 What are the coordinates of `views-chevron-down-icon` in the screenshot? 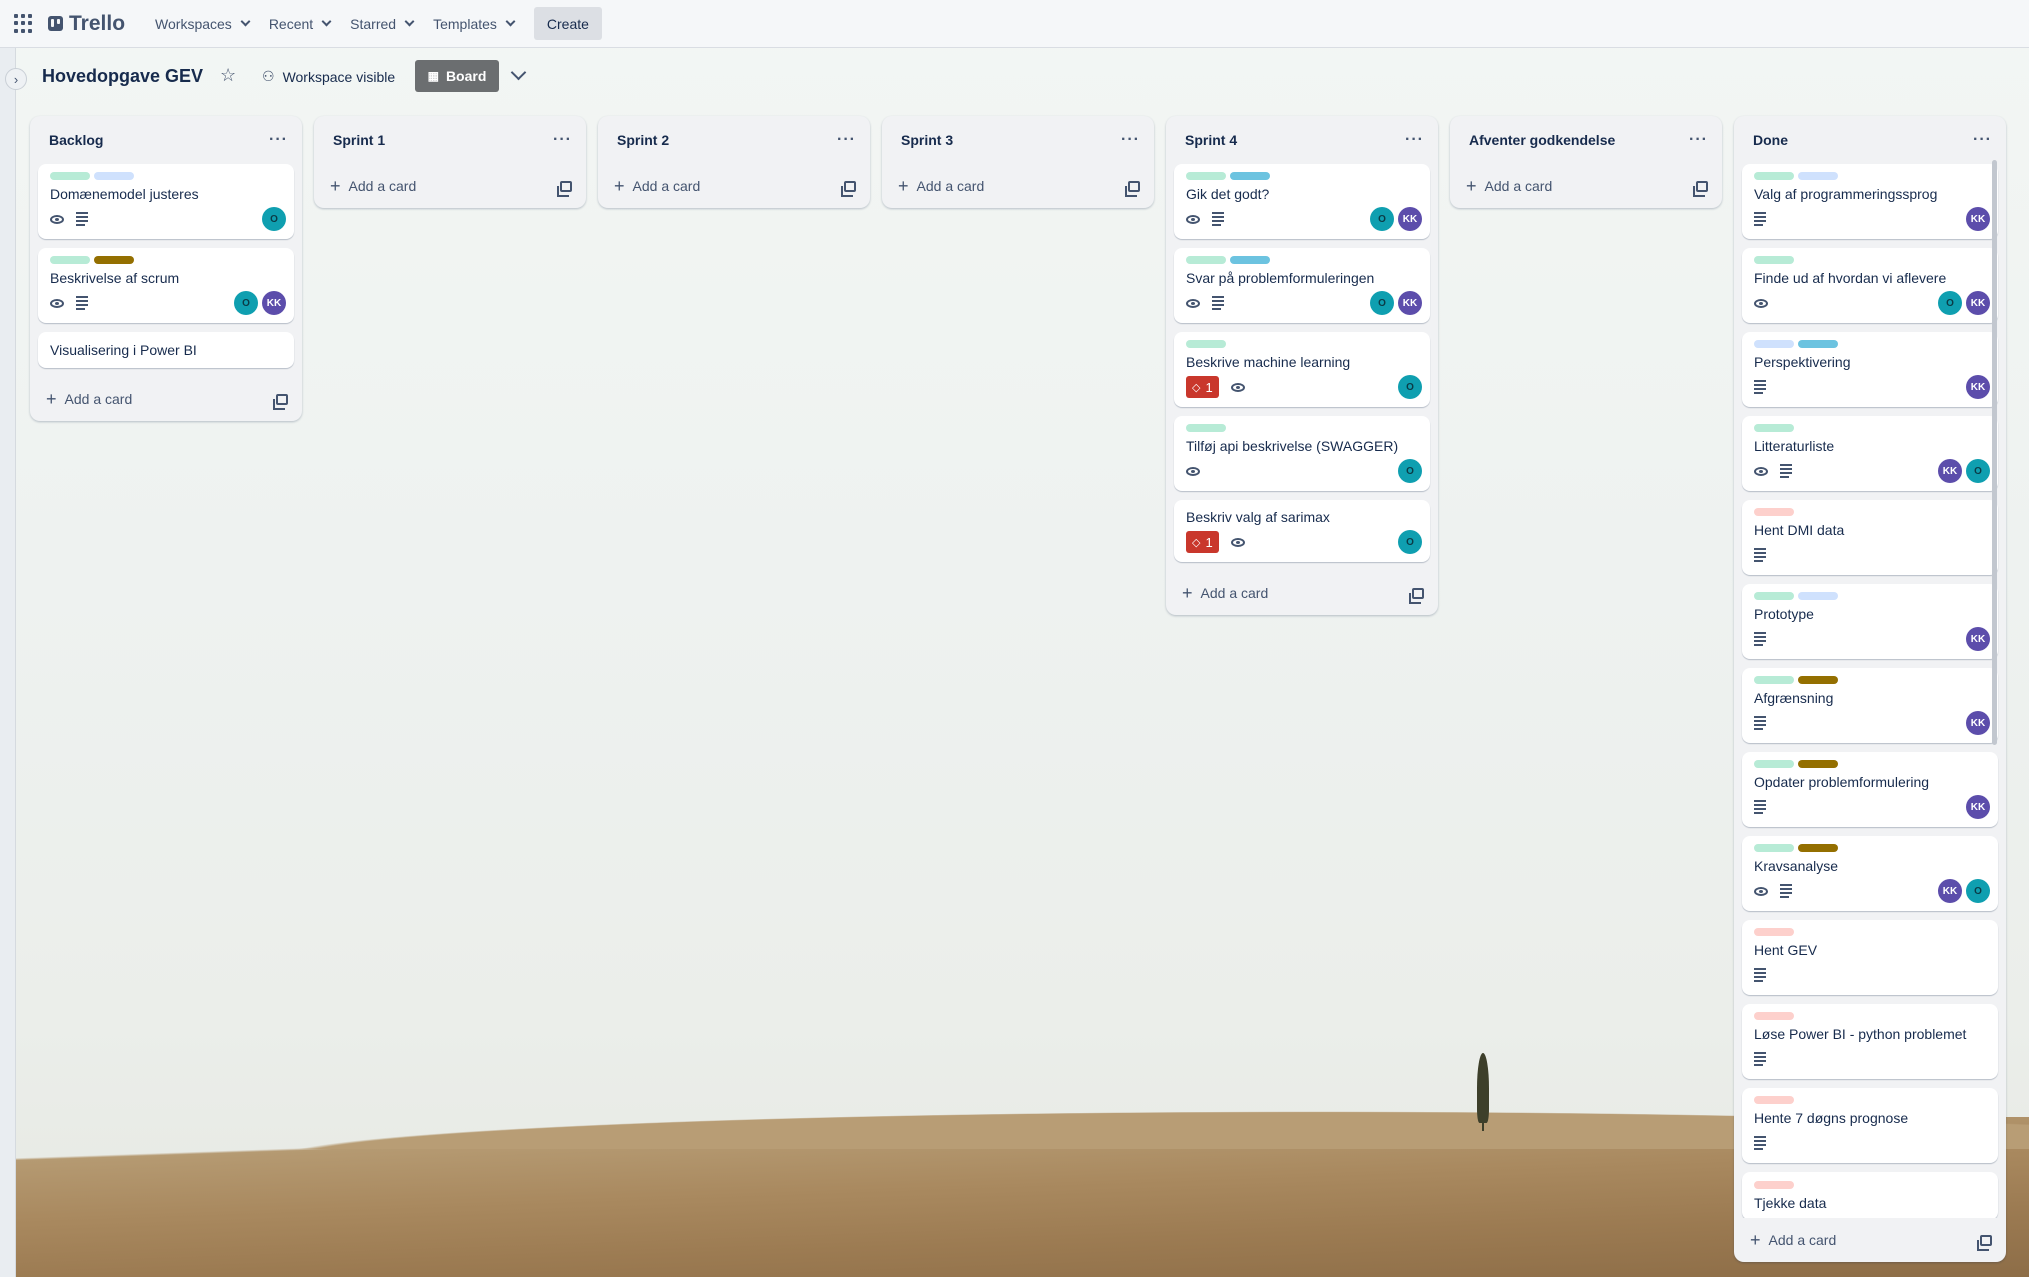 It's located at (518, 72).